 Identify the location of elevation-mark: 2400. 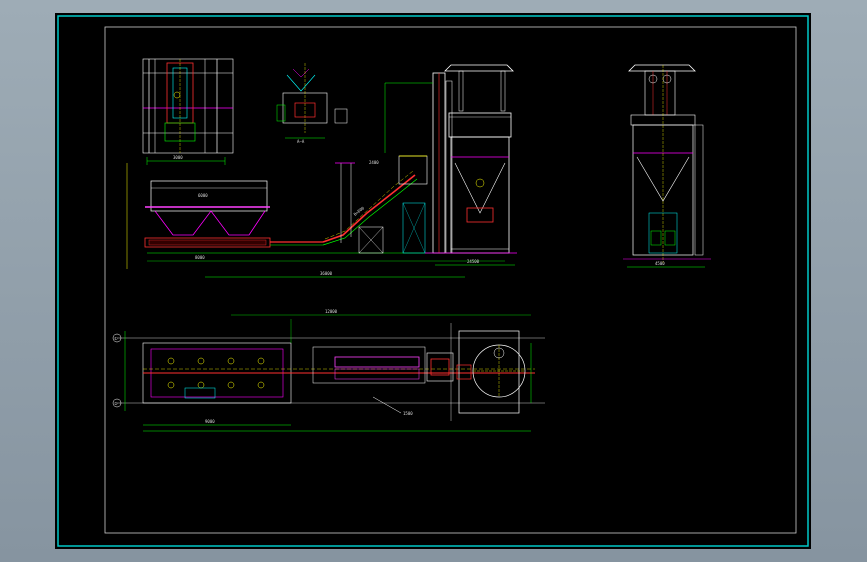
(374, 162).